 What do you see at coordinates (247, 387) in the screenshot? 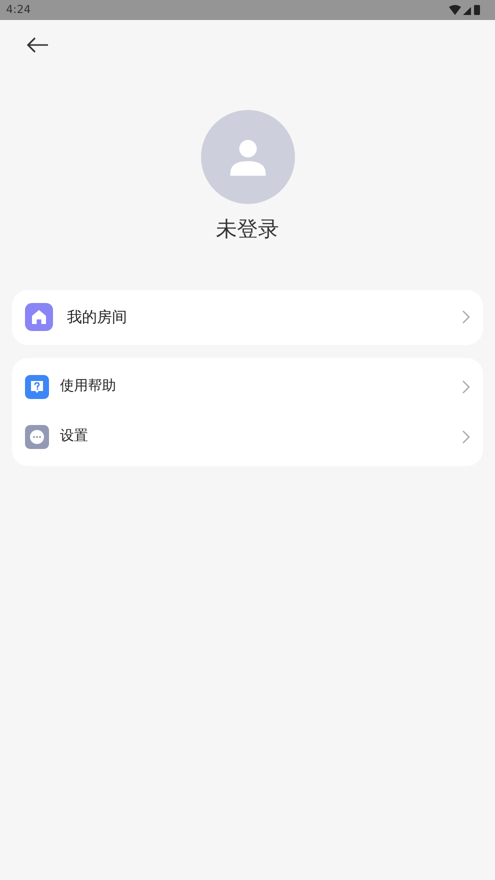
I see `menu-item: 使用帮助` at bounding box center [247, 387].